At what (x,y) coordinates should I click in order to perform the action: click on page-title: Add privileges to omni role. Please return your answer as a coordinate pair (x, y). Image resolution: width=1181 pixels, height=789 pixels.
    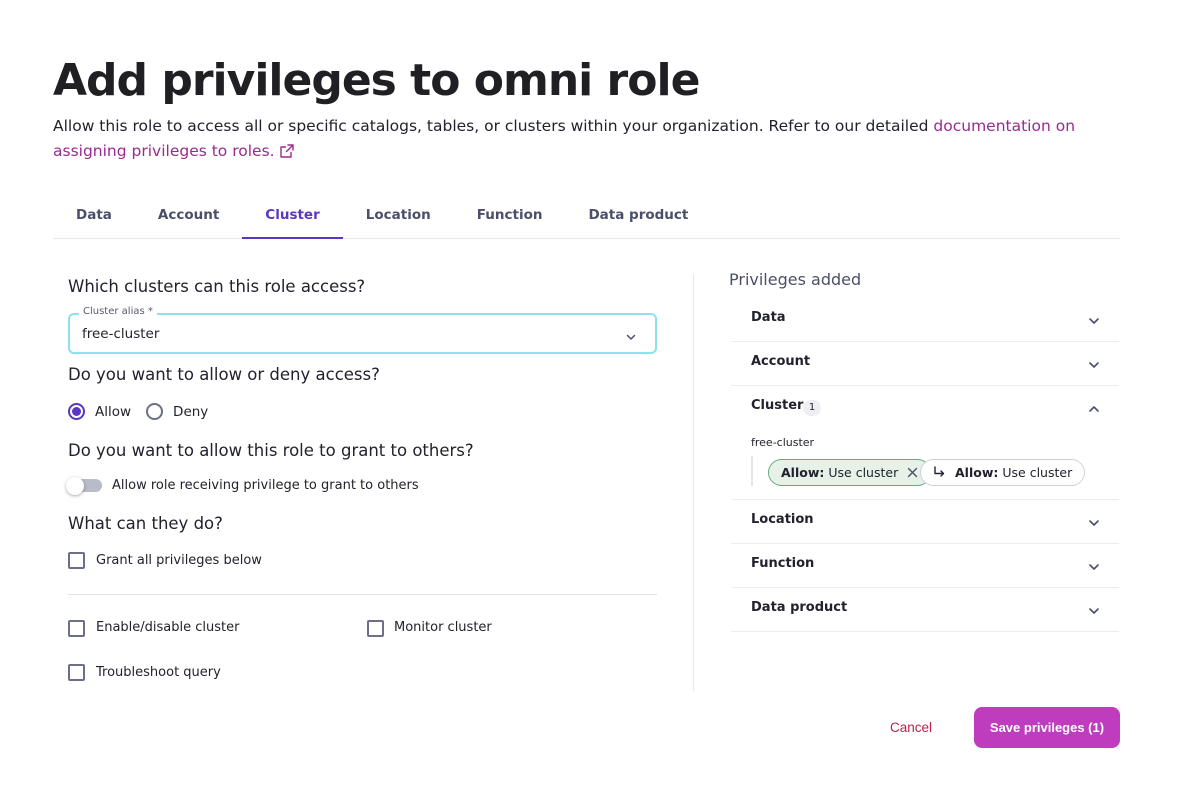
    Looking at the image, I should click on (376, 80).